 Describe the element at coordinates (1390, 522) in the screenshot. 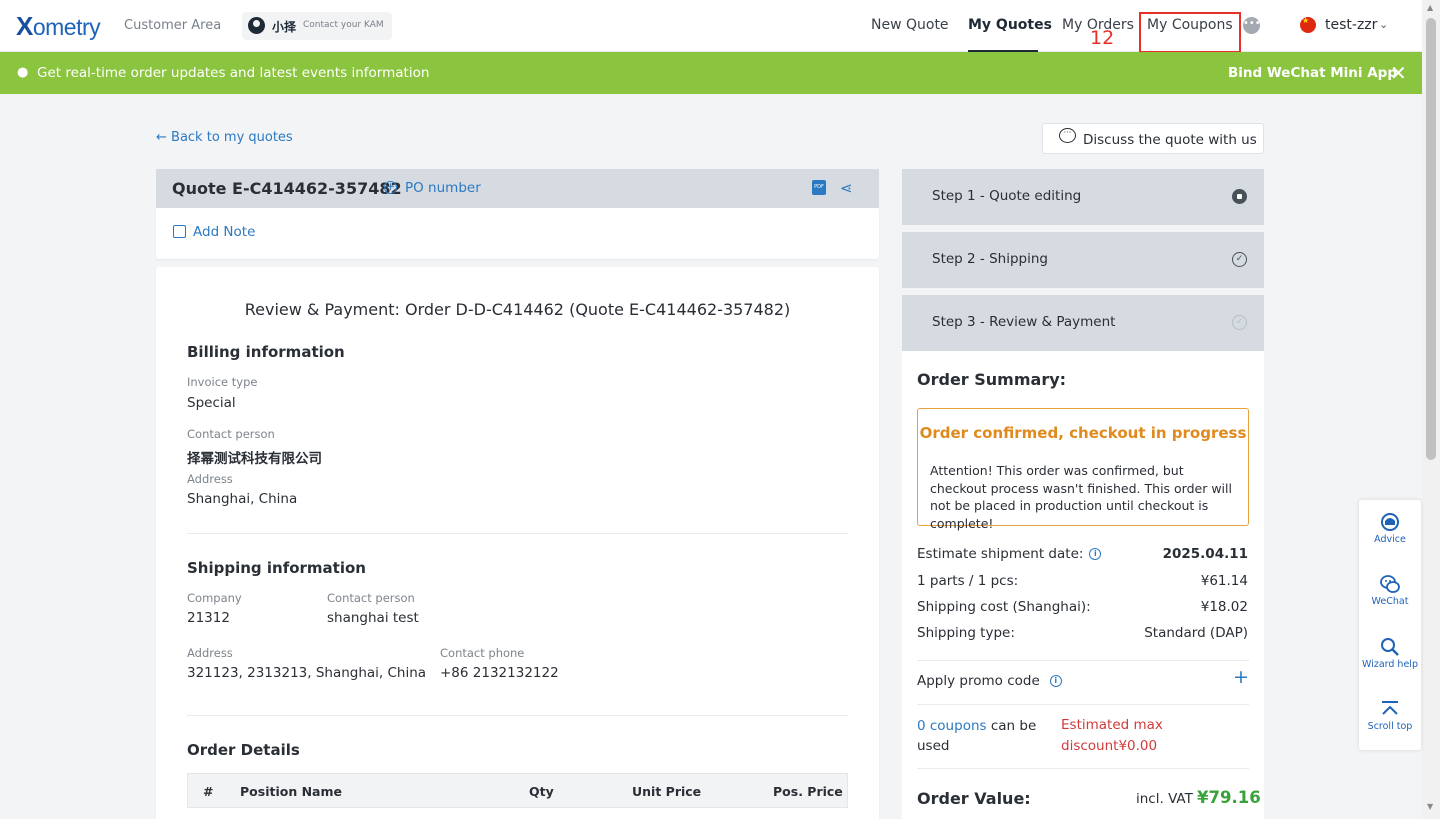

I see `advice-icon` at that location.